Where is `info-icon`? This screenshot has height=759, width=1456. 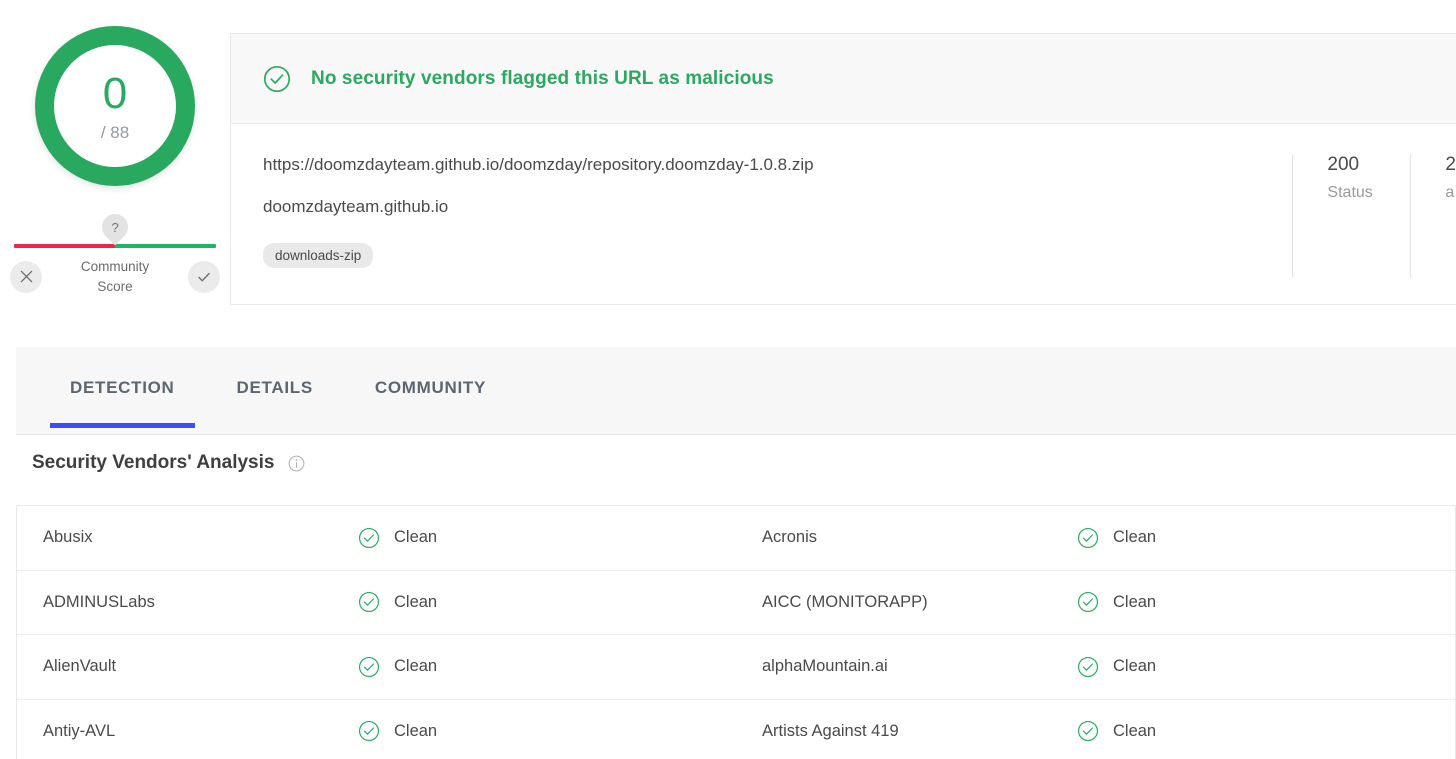 info-icon is located at coordinates (296, 463).